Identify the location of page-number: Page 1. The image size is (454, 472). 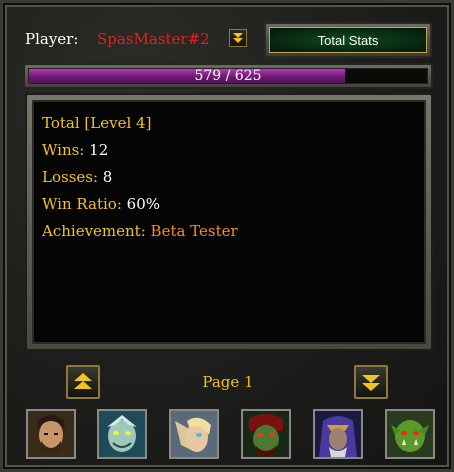
(228, 382).